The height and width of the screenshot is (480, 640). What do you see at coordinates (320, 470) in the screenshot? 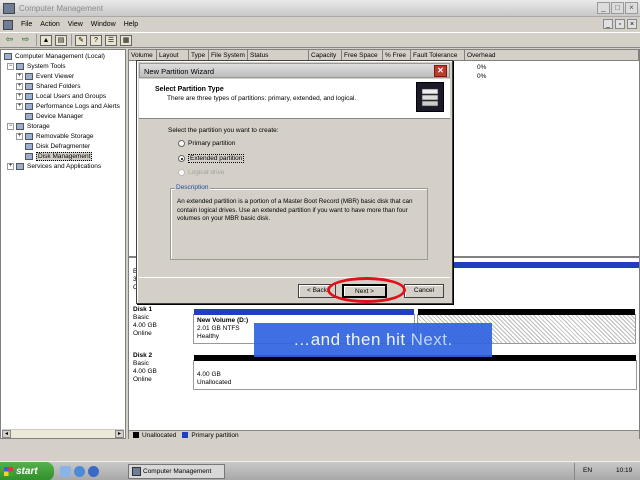
I see `taskbar: start Computer Management EN 10:19` at bounding box center [320, 470].